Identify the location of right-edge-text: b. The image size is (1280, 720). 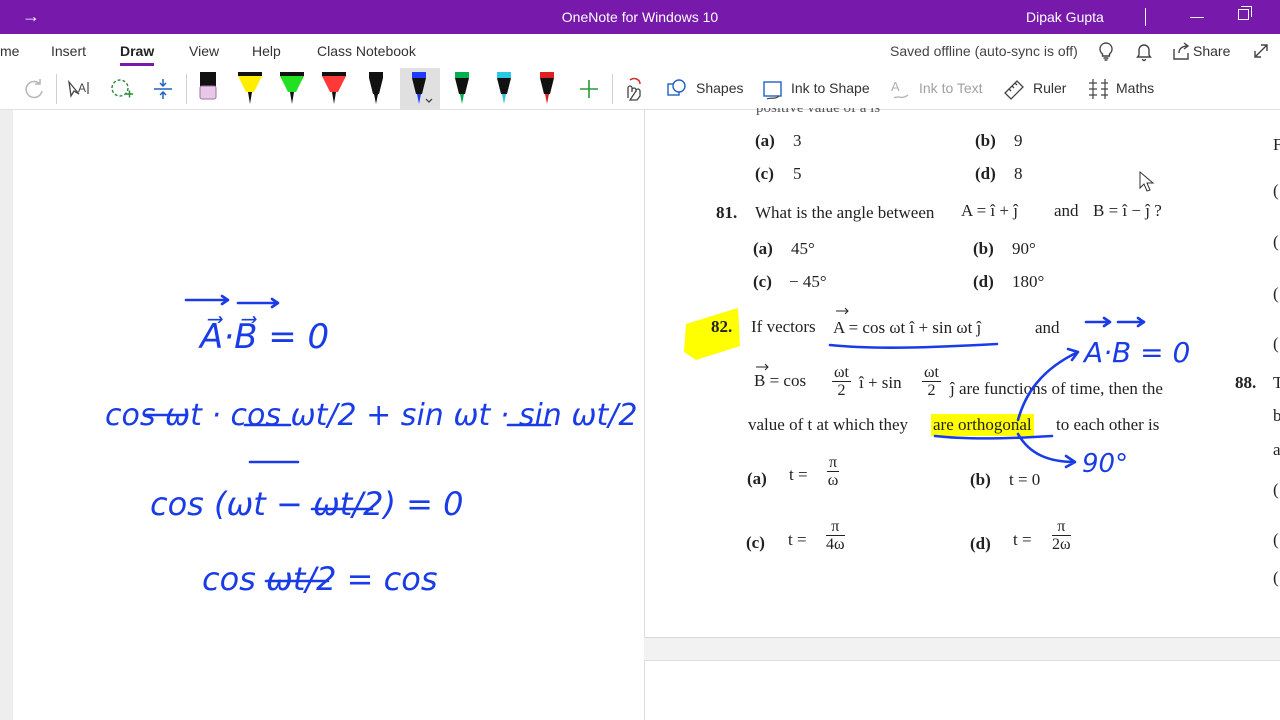
(1276, 415).